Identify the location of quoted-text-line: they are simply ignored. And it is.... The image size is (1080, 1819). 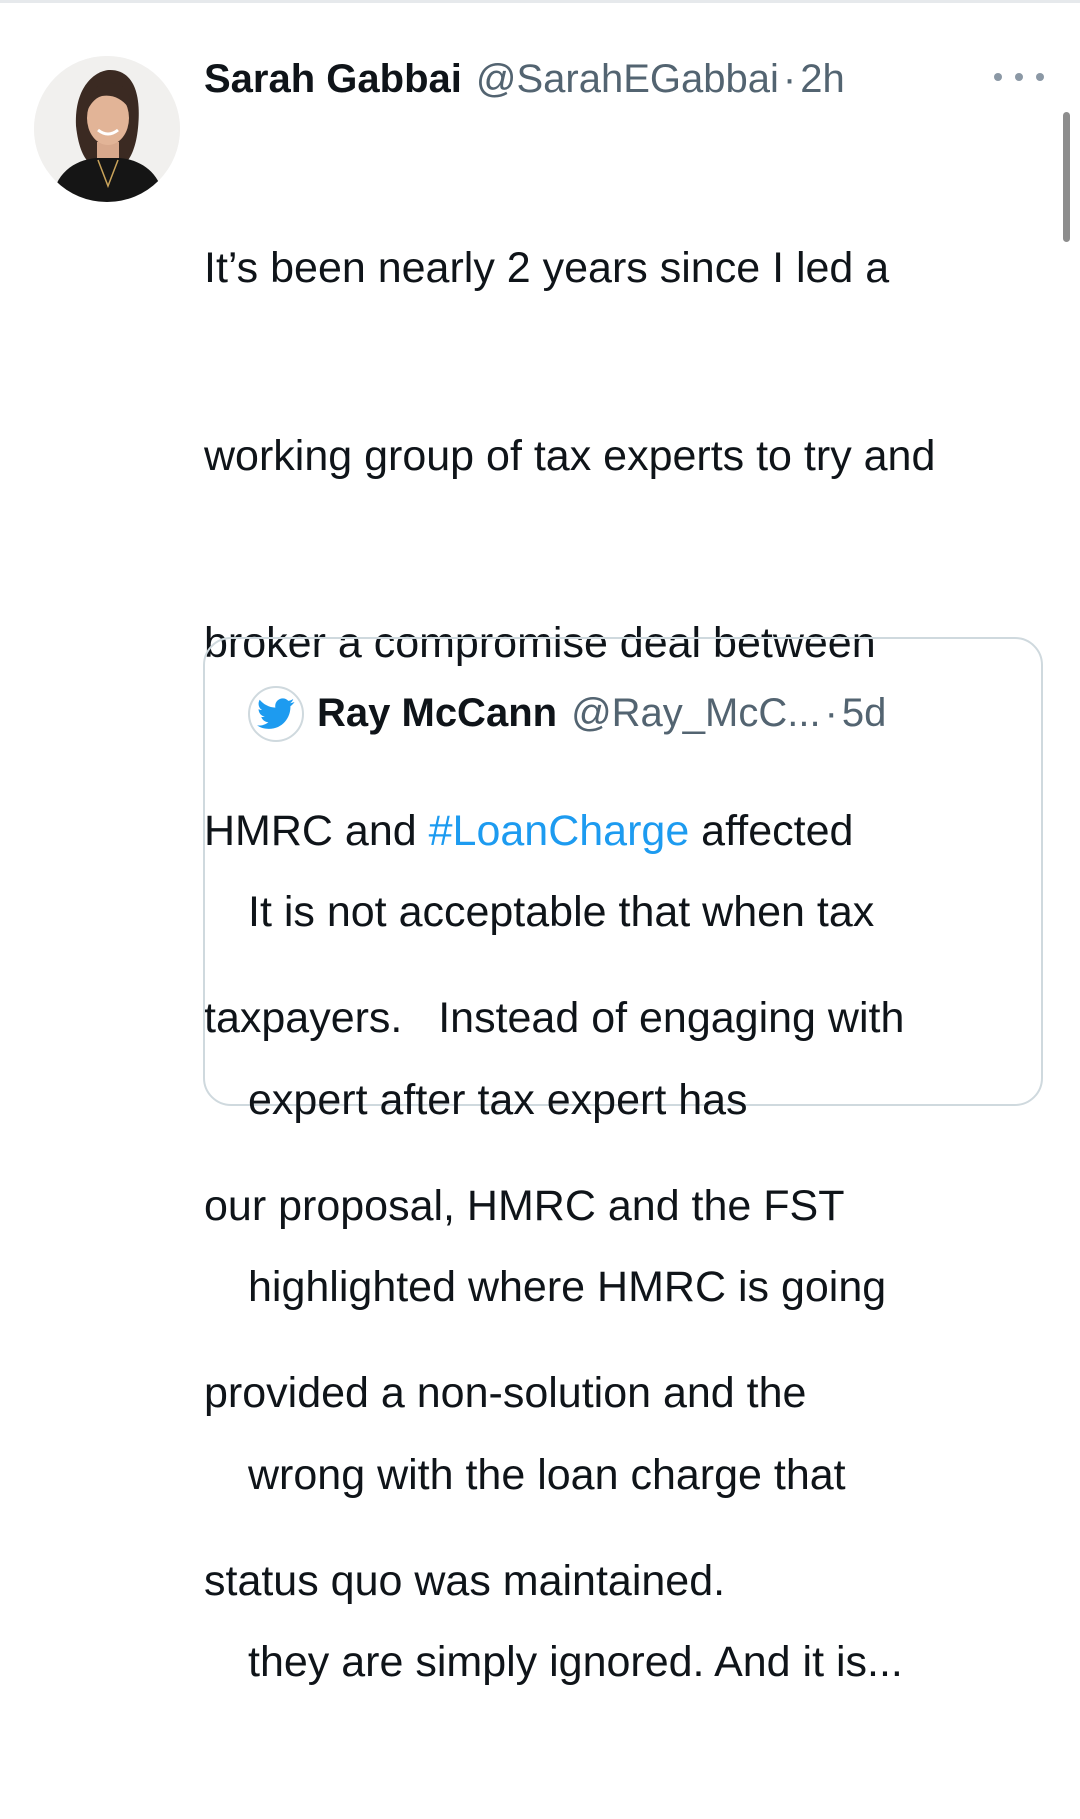
(575, 1662).